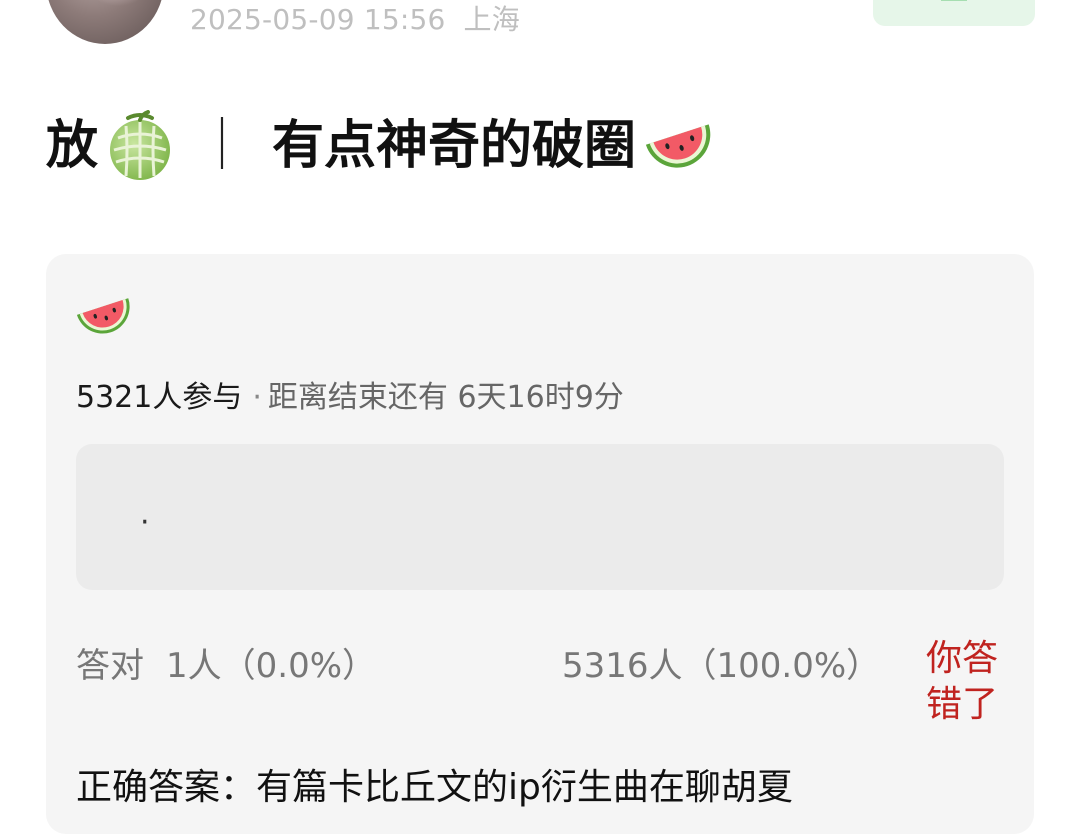  What do you see at coordinates (721, 666) in the screenshot?
I see `wrong-count: 5316人（100.0%）` at bounding box center [721, 666].